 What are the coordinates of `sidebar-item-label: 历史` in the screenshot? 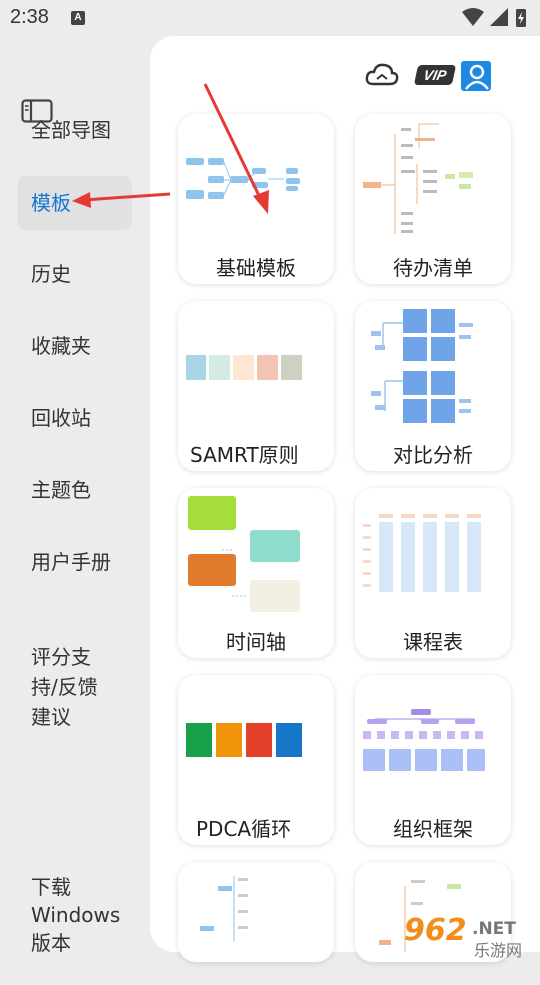 It's located at (51, 274).